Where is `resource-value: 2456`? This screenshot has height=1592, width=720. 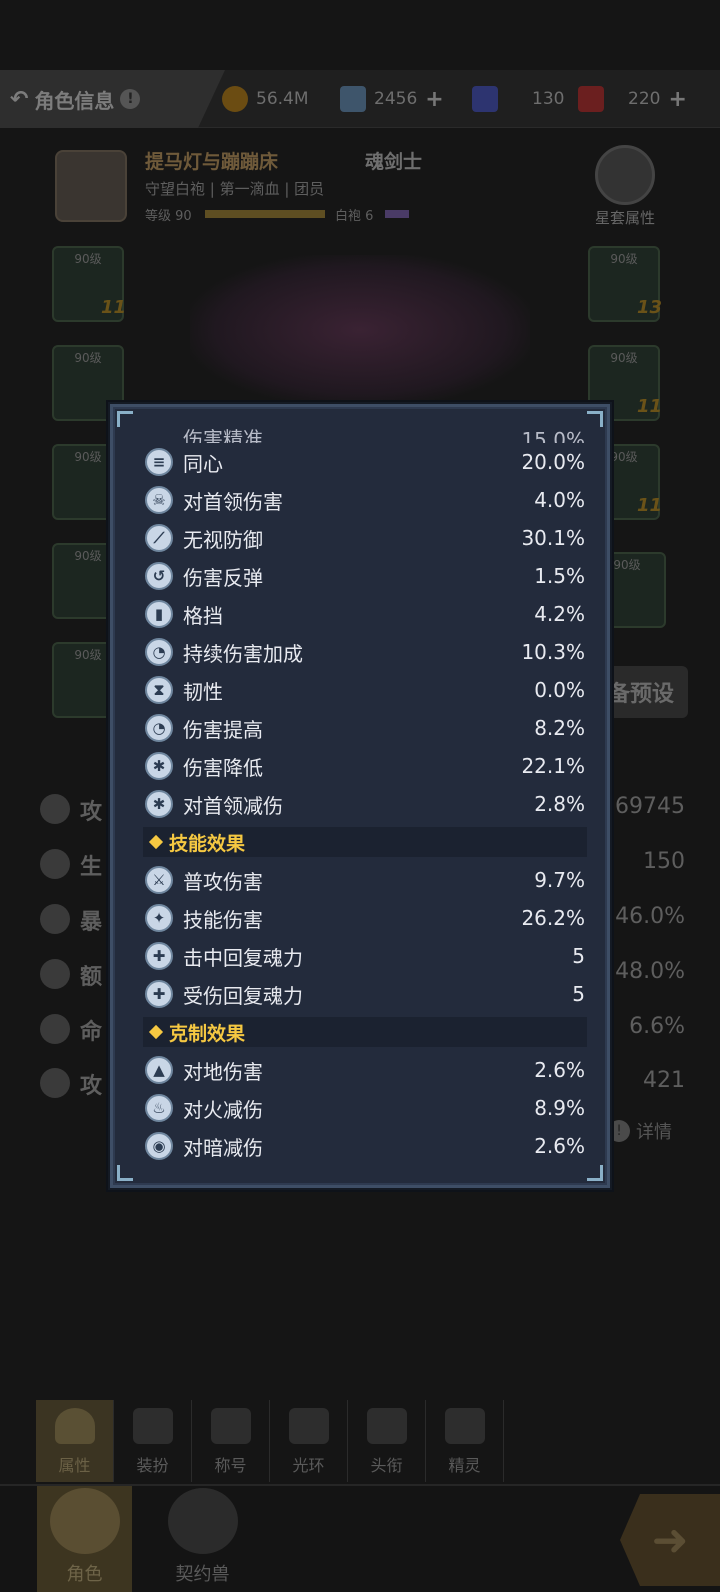
resource-value: 2456 is located at coordinates (396, 99).